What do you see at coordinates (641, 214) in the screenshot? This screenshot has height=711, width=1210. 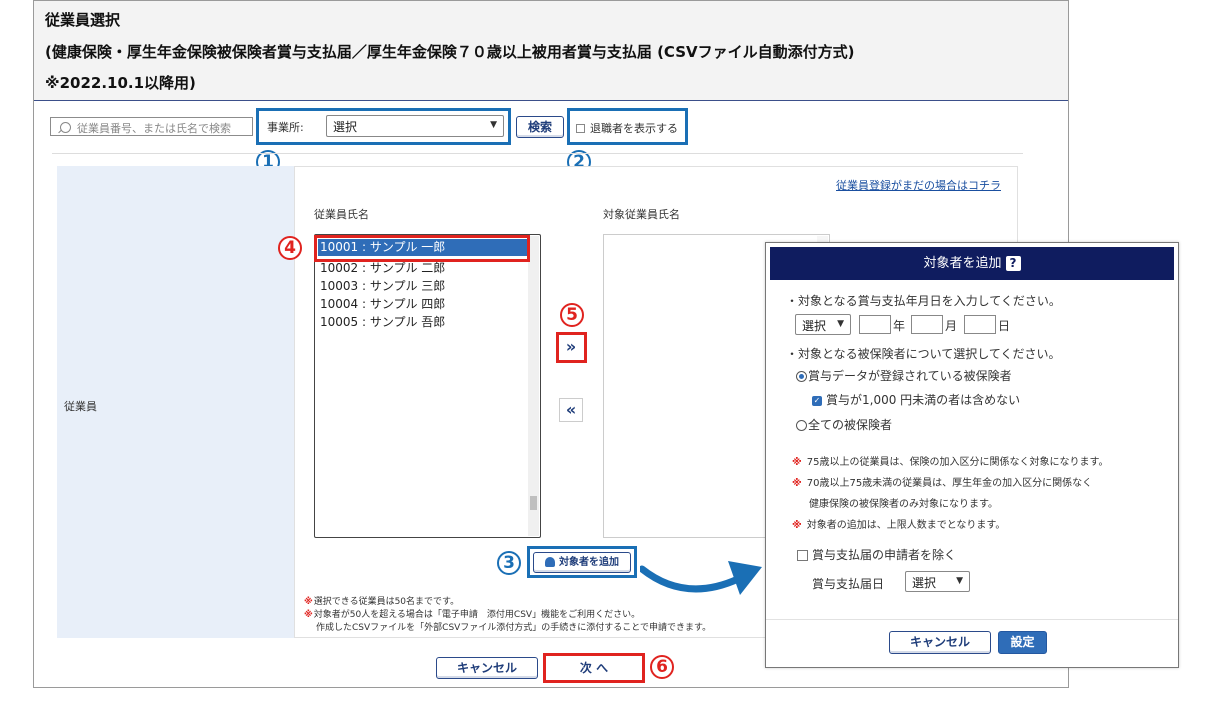 I see `target-list-label: 対象従業員氏名` at bounding box center [641, 214].